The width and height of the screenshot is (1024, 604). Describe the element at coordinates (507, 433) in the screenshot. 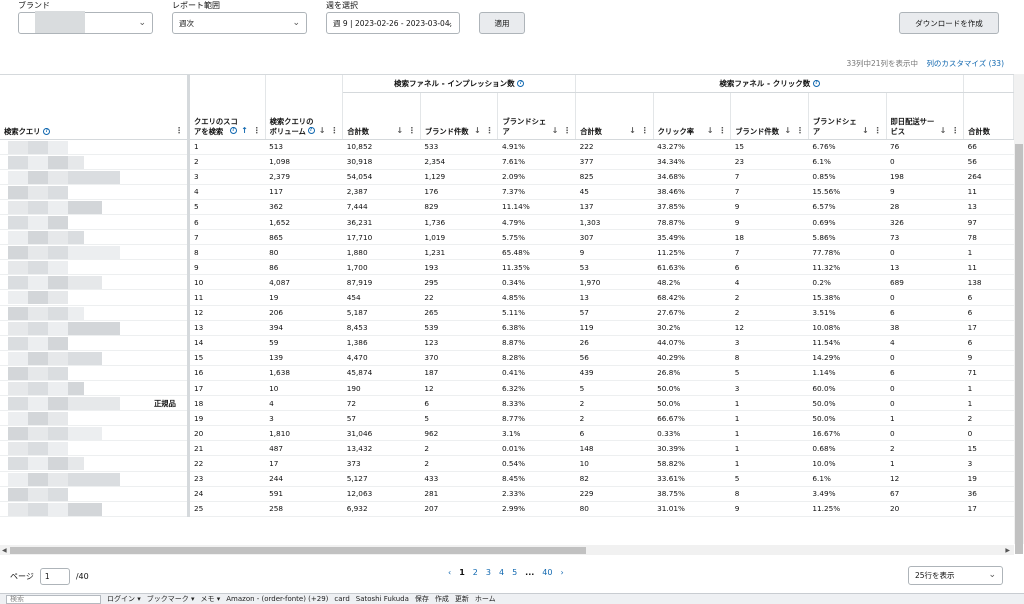

I see `table-row: 20 1,810 31,046 962 3.1% 6 0.33% 1 16.67% 0 0` at that location.